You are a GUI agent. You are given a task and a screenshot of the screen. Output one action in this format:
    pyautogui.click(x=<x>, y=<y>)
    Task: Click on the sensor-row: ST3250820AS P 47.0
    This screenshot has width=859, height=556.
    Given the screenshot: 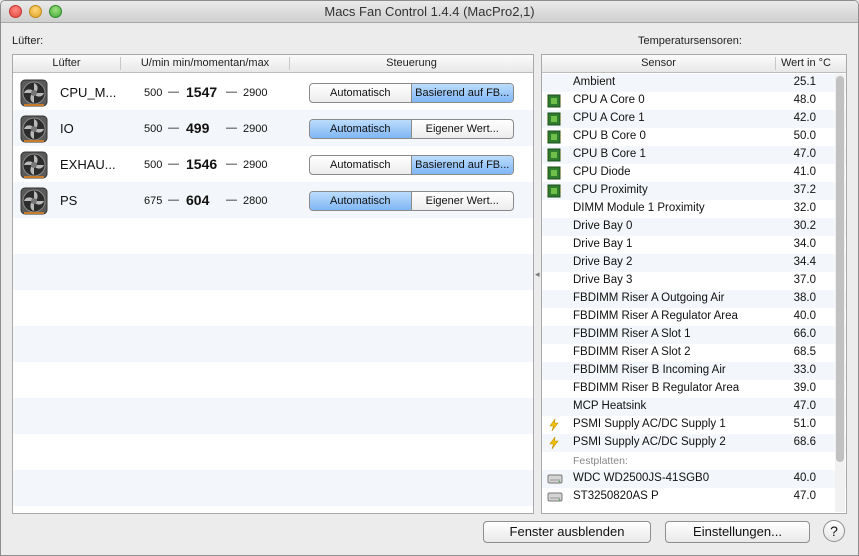 What is the action you would take?
    pyautogui.click(x=694, y=497)
    